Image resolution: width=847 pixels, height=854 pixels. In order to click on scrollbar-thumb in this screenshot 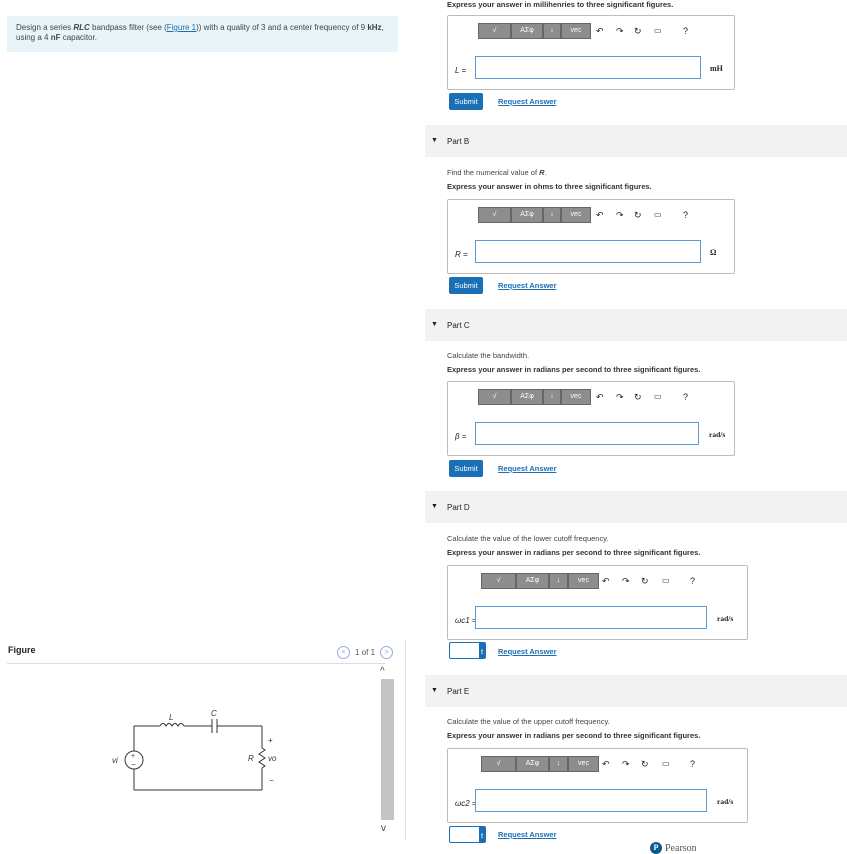, I will do `click(387, 749)`.